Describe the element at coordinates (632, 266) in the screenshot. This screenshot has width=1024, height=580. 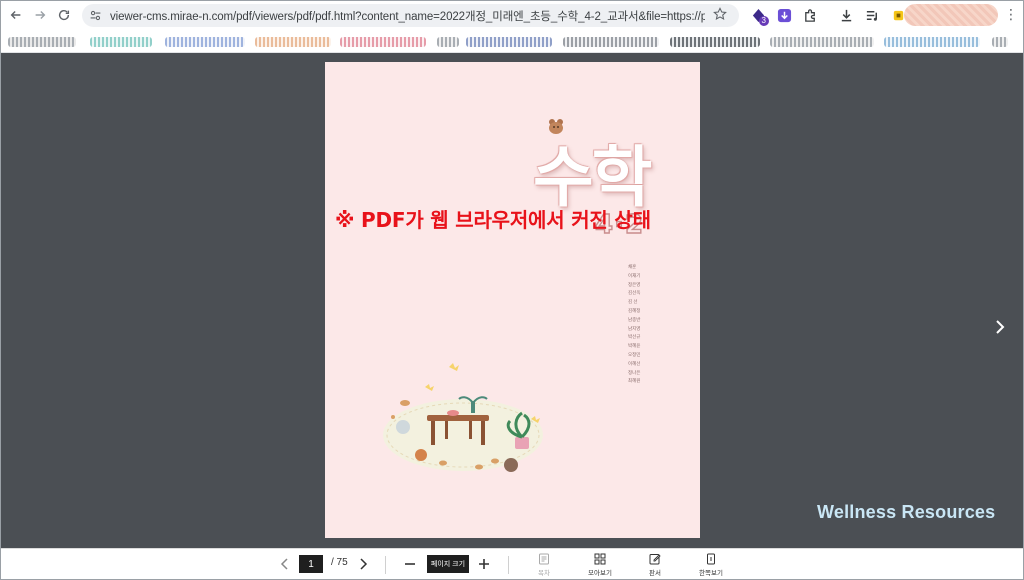
I see `author-name: 채훈` at that location.